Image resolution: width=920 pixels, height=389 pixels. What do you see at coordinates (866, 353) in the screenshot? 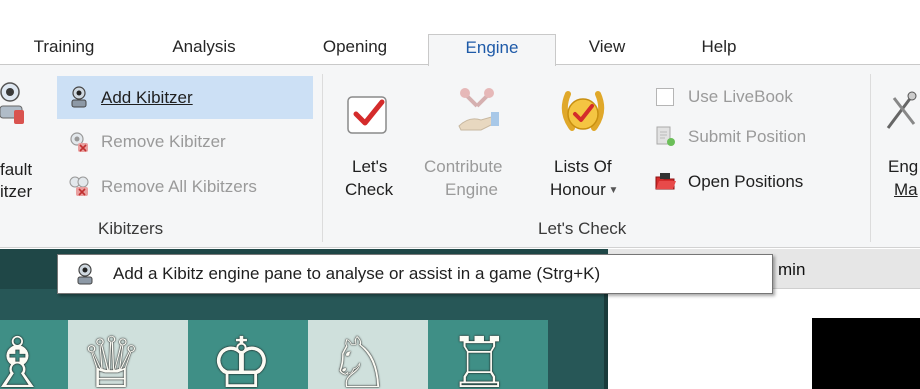
I see `engine-clock-display` at bounding box center [866, 353].